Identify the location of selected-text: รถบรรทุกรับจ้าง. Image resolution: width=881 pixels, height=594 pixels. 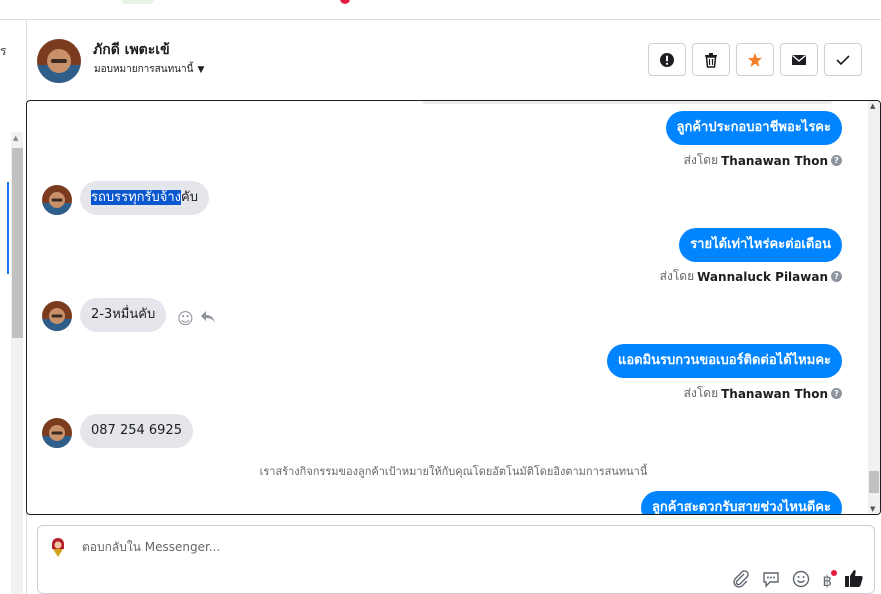
(136, 197).